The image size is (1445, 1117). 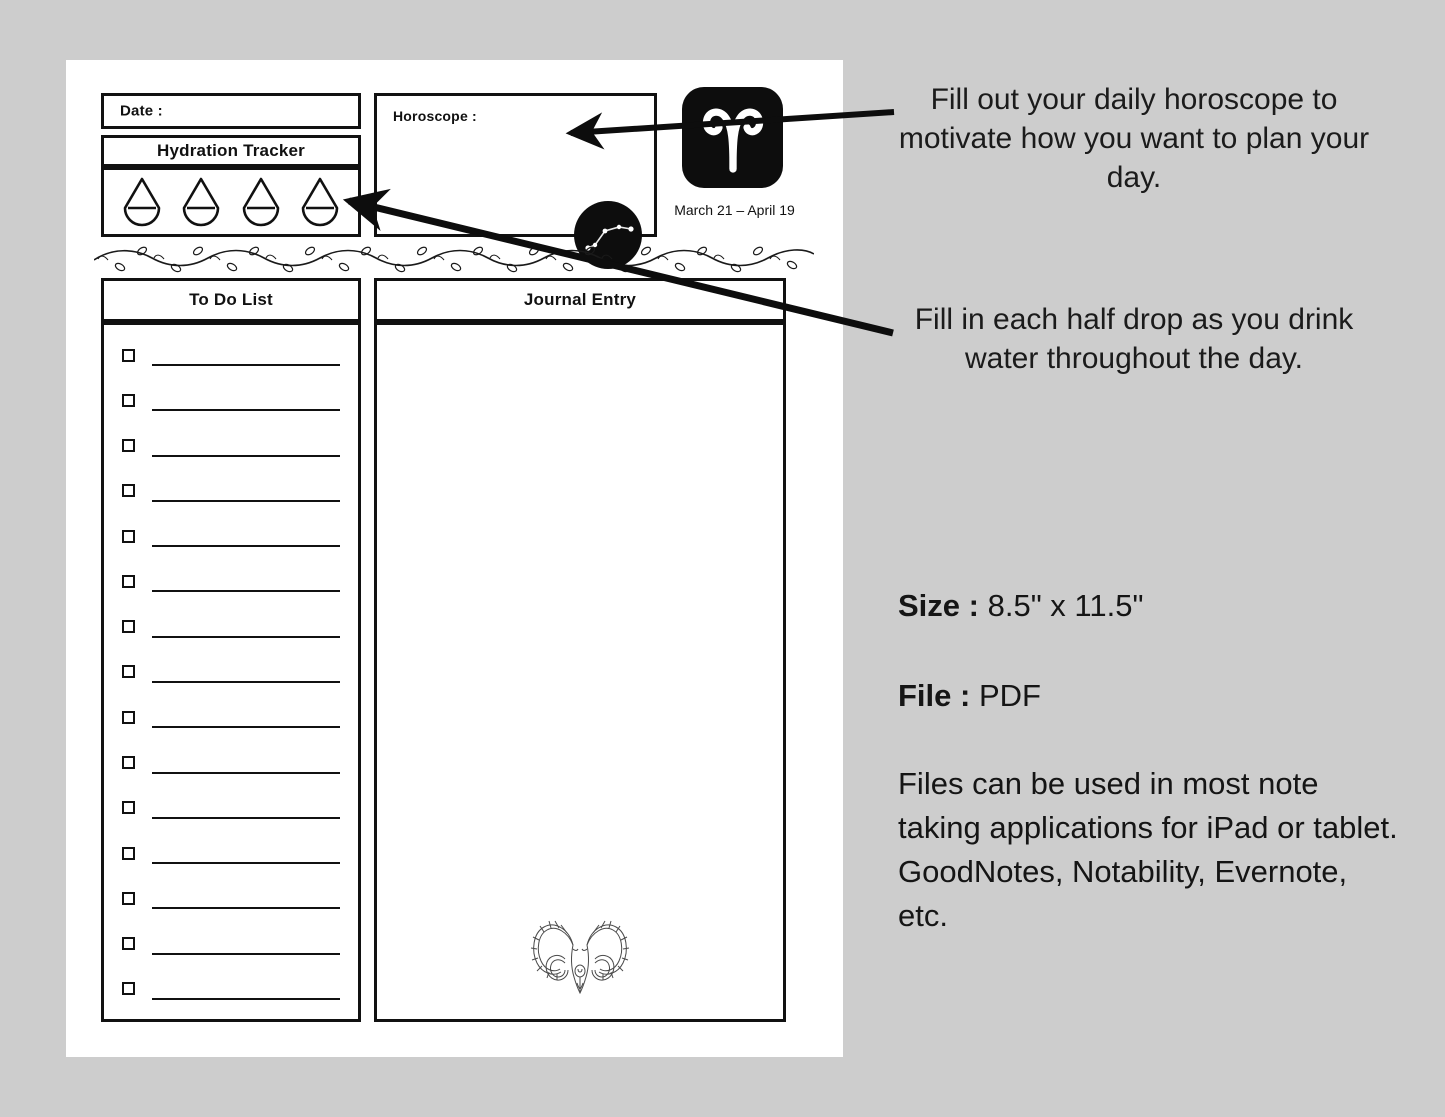 I want to click on horoscope-field-box: Horoscope :, so click(x=515, y=181).